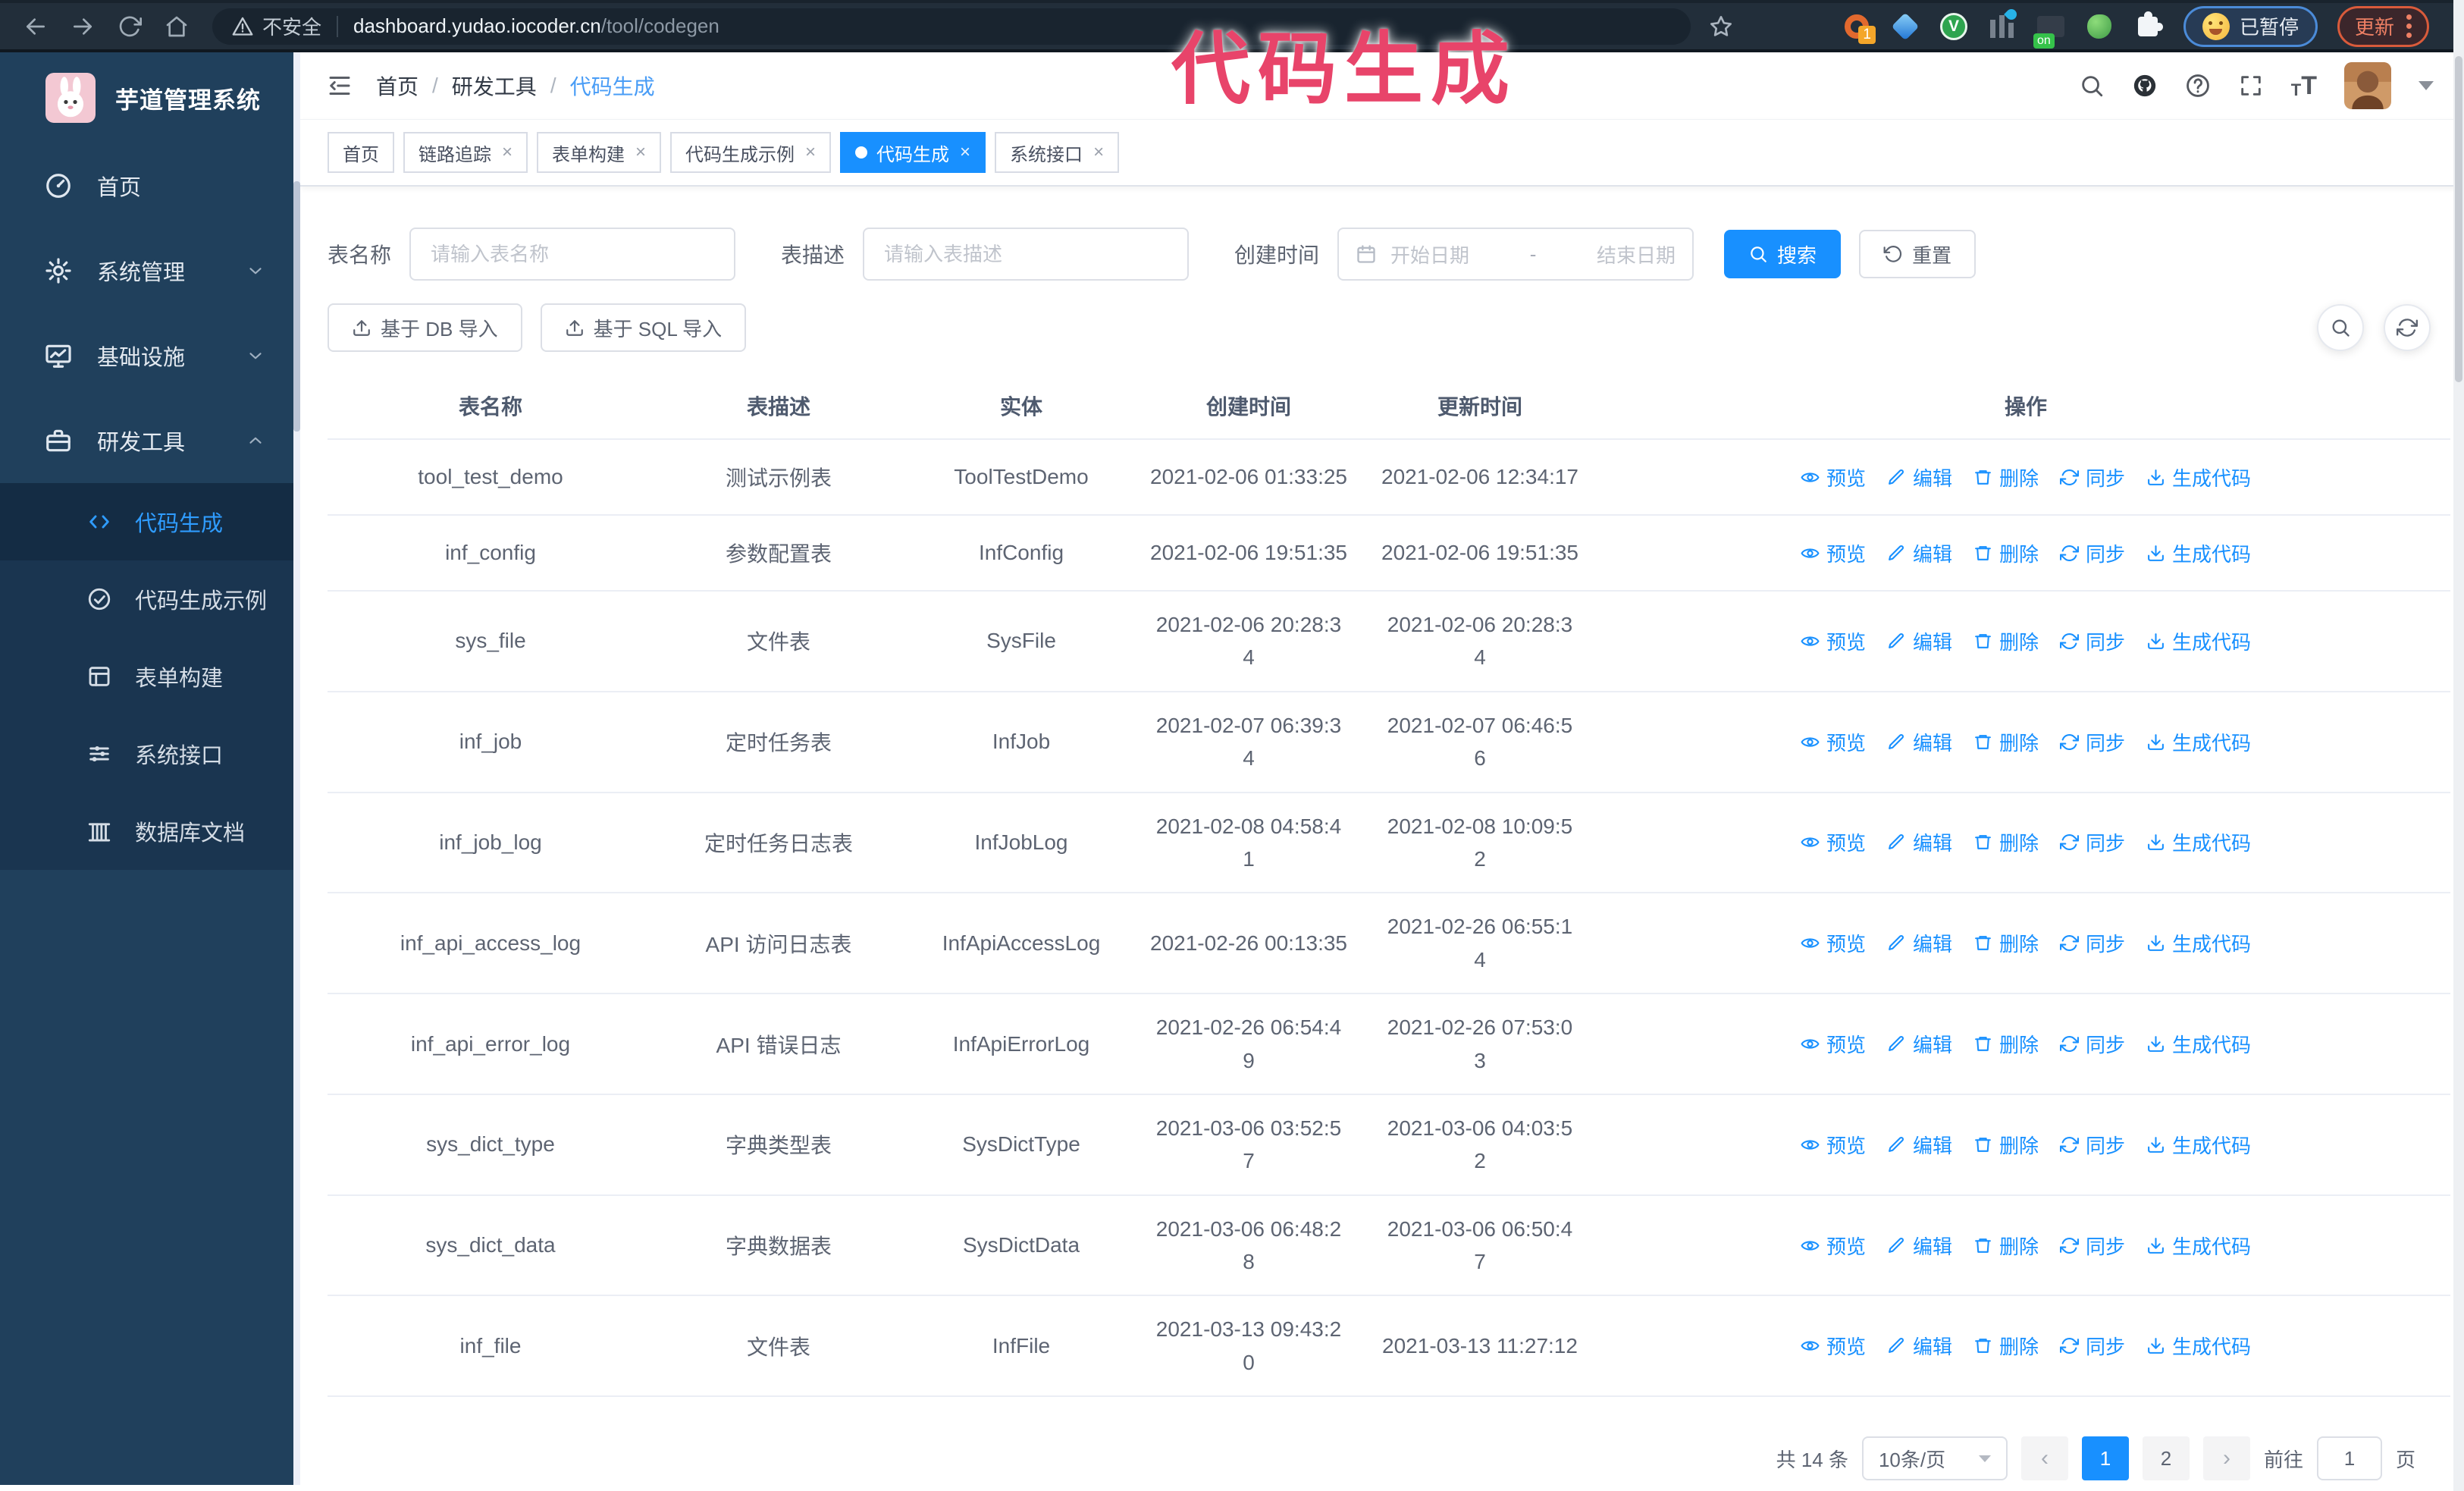 The width and height of the screenshot is (2464, 1491). What do you see at coordinates (177, 26) in the screenshot?
I see `home-button` at bounding box center [177, 26].